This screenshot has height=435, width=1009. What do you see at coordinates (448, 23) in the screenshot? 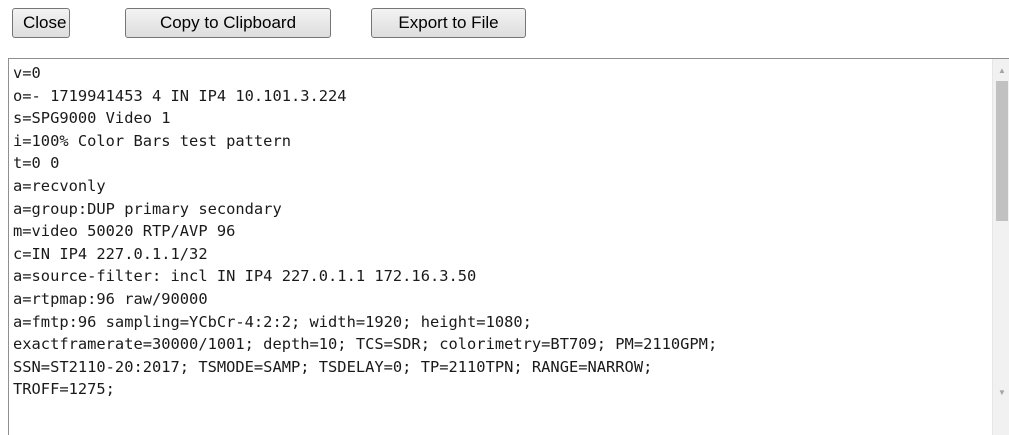
I see `export-to-file-button: Export to File` at bounding box center [448, 23].